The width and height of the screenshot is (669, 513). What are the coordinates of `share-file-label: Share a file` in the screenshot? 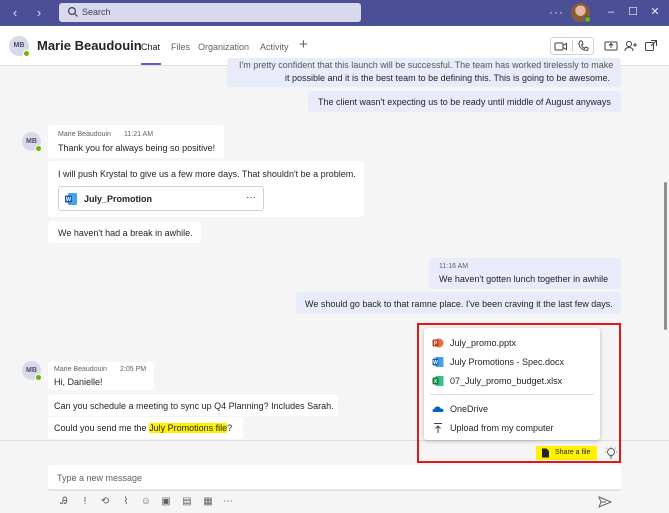 It's located at (573, 452).